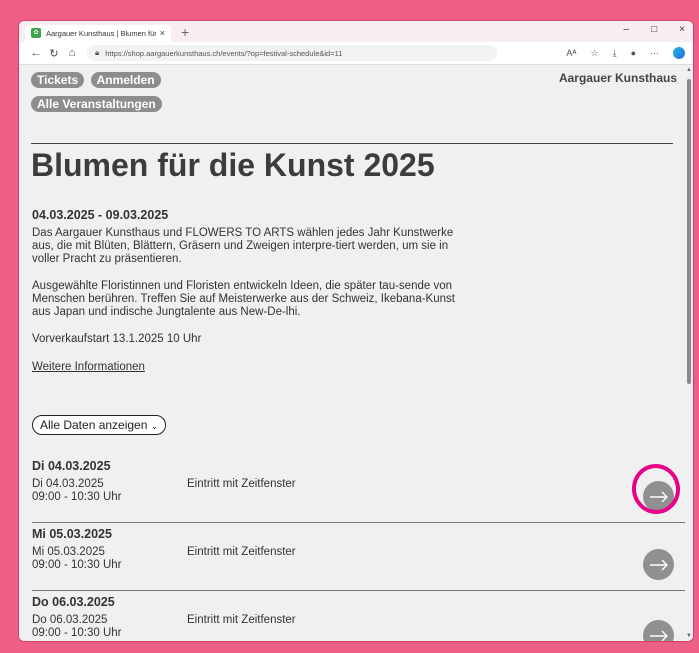 The width and height of the screenshot is (699, 653). What do you see at coordinates (689, 231) in the screenshot?
I see `scroll-thumb` at bounding box center [689, 231].